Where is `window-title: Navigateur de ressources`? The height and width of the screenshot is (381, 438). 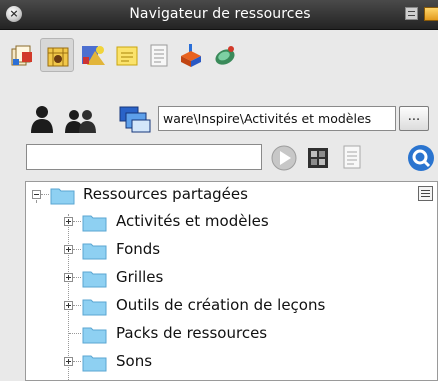
window-title: Navigateur de ressources is located at coordinates (220, 14).